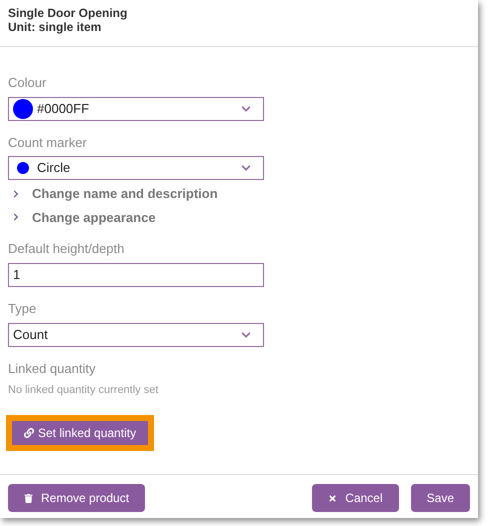 The width and height of the screenshot is (490, 526). Describe the element at coordinates (115, 194) in the screenshot. I see `expander-link: Change name and description` at that location.